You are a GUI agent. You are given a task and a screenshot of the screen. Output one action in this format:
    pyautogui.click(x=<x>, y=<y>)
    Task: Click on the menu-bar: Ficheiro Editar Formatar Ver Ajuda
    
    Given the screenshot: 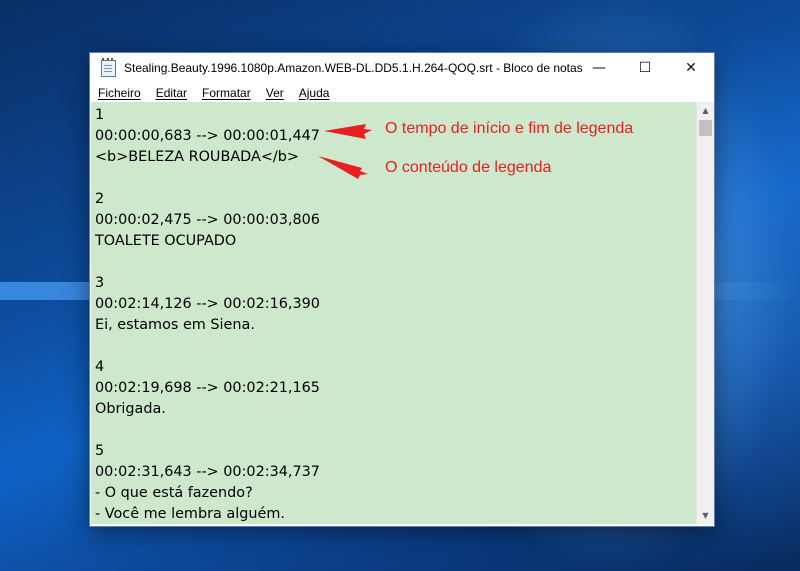 What is the action you would take?
    pyautogui.click(x=402, y=92)
    